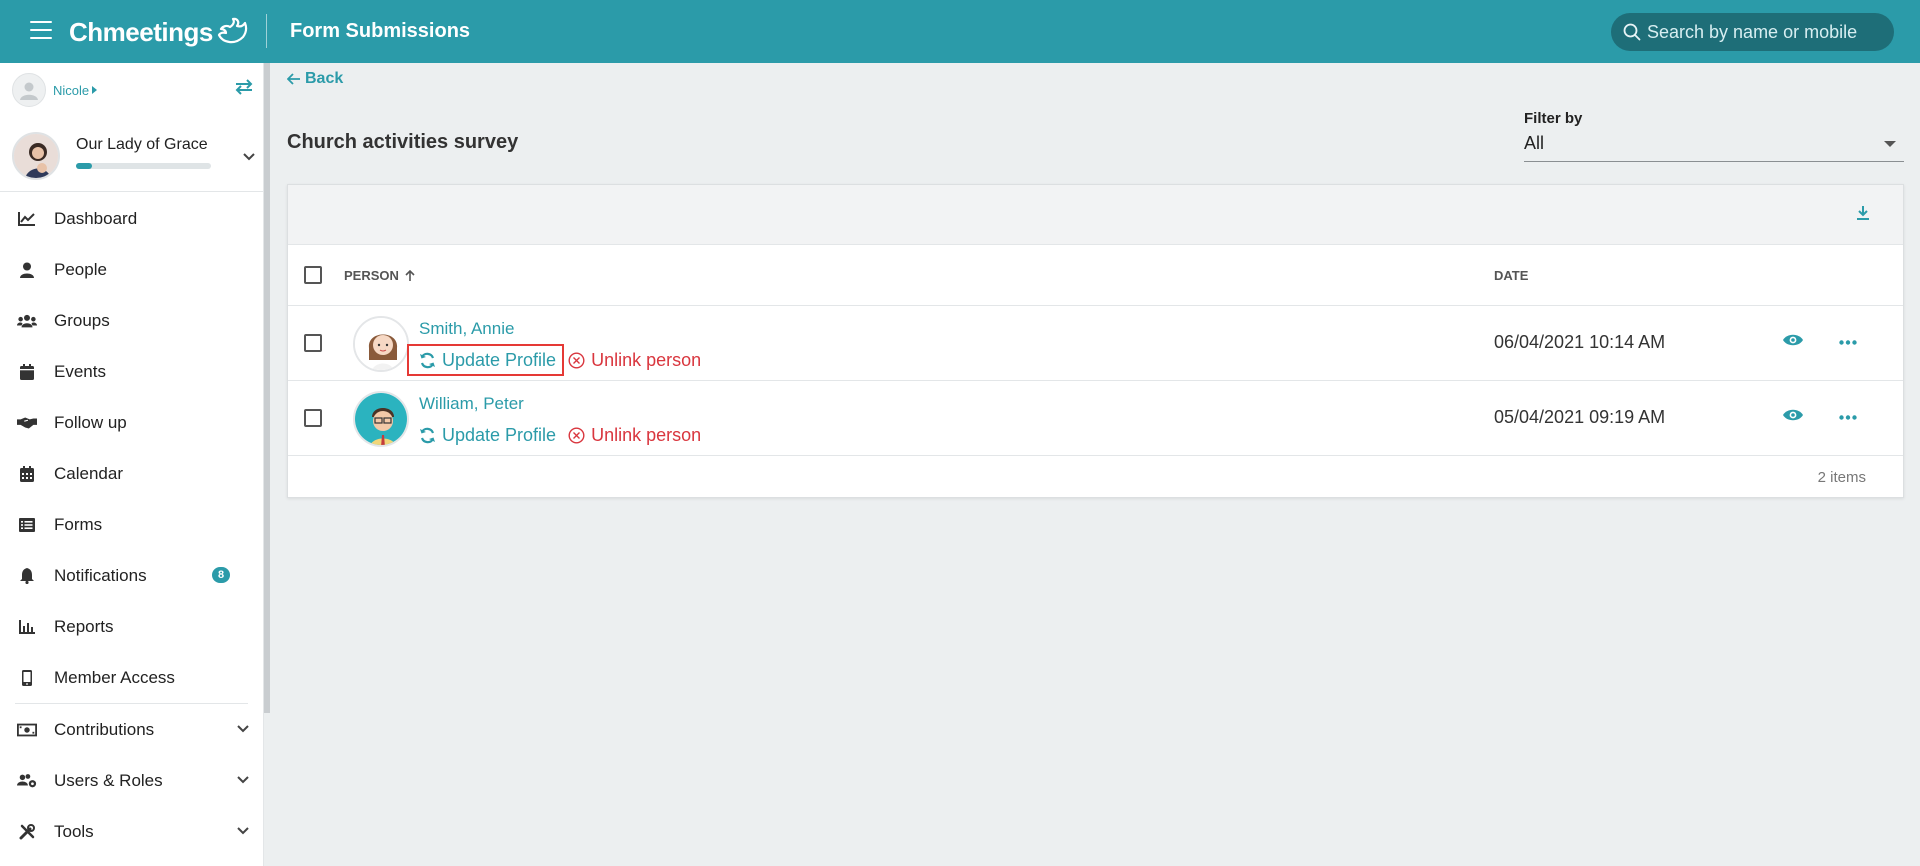 This screenshot has width=1920, height=866. Describe the element at coordinates (1863, 213) in the screenshot. I see `download-icon` at that location.